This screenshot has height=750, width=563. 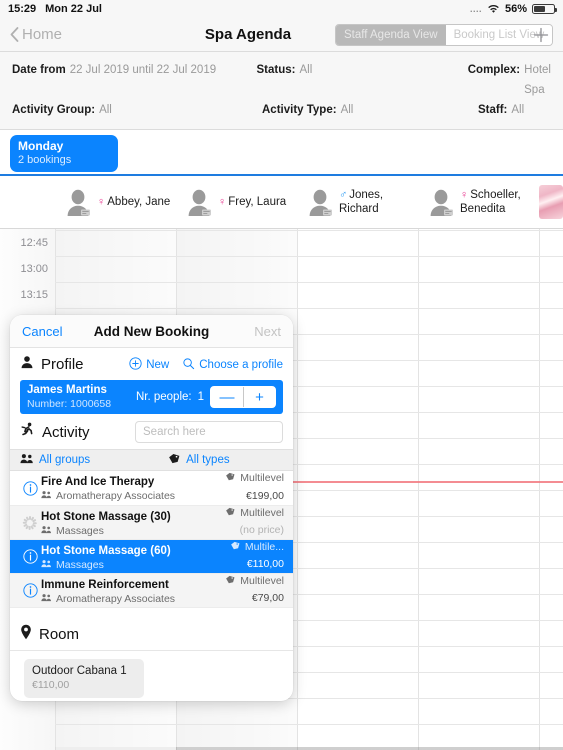 I want to click on selected-room-card: Outdoor Cabana 1 €110,00, so click(x=84, y=678).